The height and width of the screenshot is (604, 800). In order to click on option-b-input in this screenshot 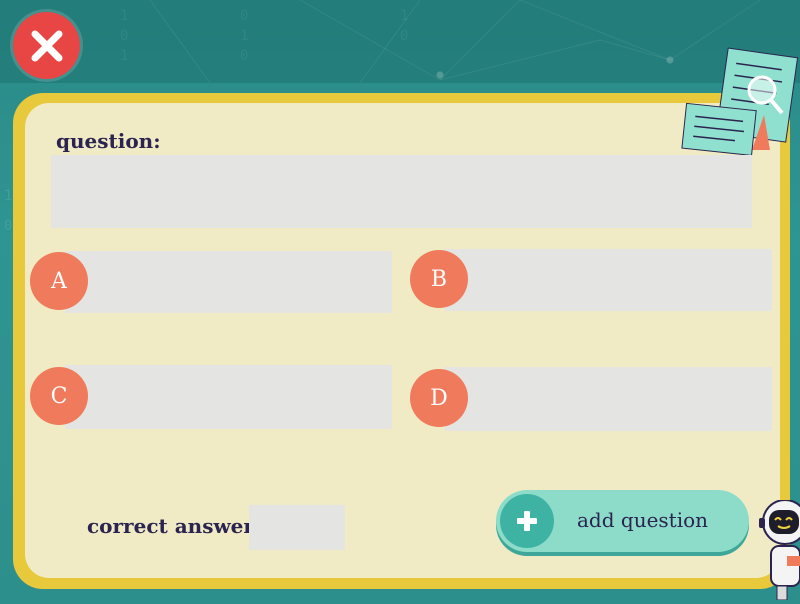, I will do `click(608, 280)`.